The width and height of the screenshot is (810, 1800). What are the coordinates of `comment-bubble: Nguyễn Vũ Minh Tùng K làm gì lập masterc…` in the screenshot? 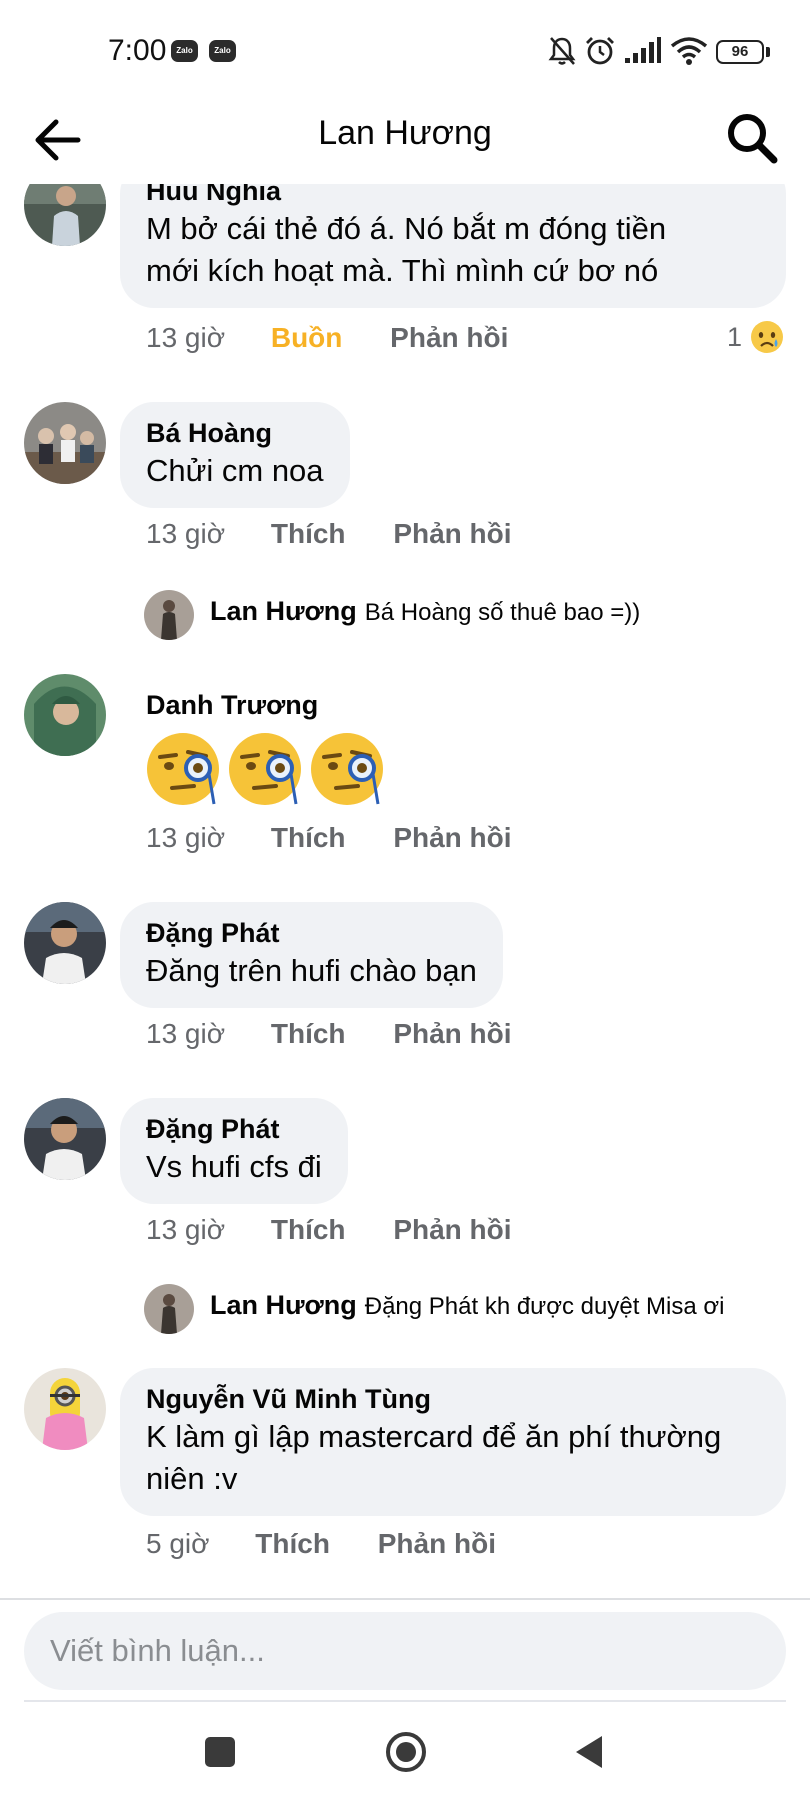 It's located at (453, 1442).